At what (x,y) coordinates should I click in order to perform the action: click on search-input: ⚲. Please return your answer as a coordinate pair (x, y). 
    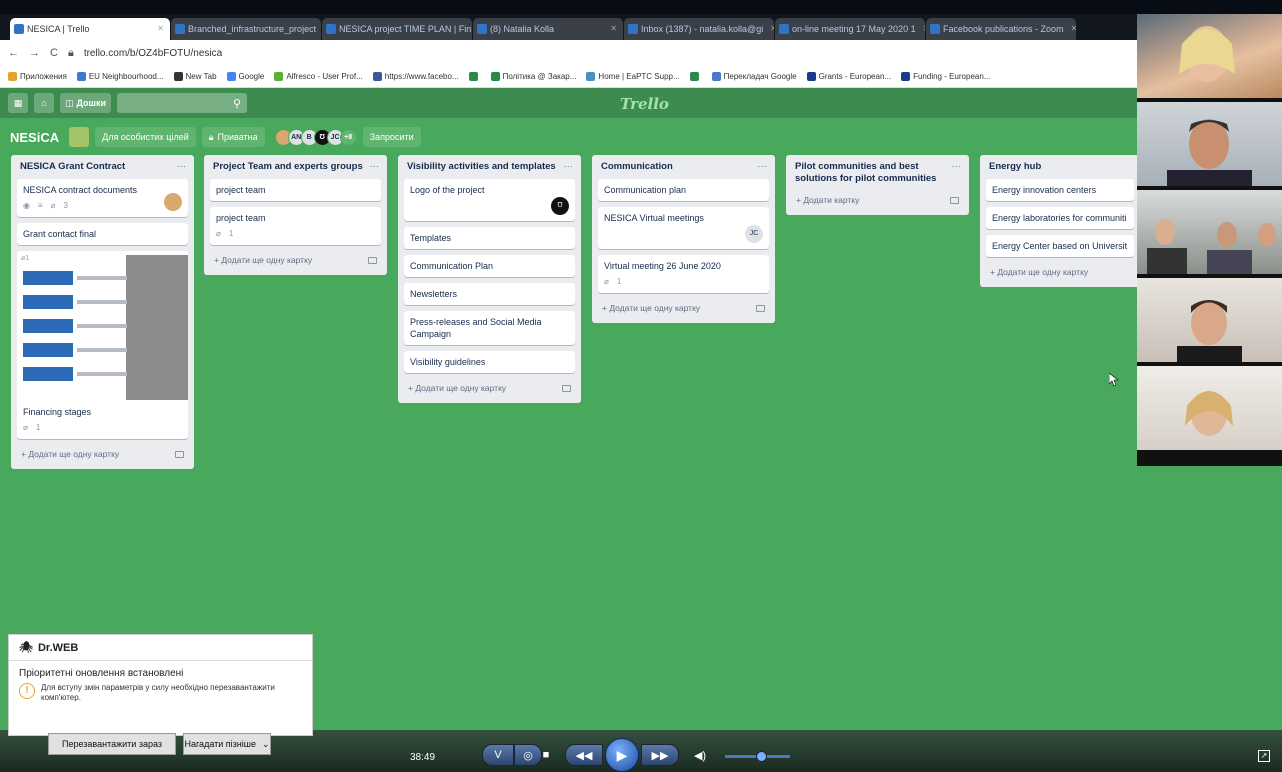
    Looking at the image, I should click on (182, 103).